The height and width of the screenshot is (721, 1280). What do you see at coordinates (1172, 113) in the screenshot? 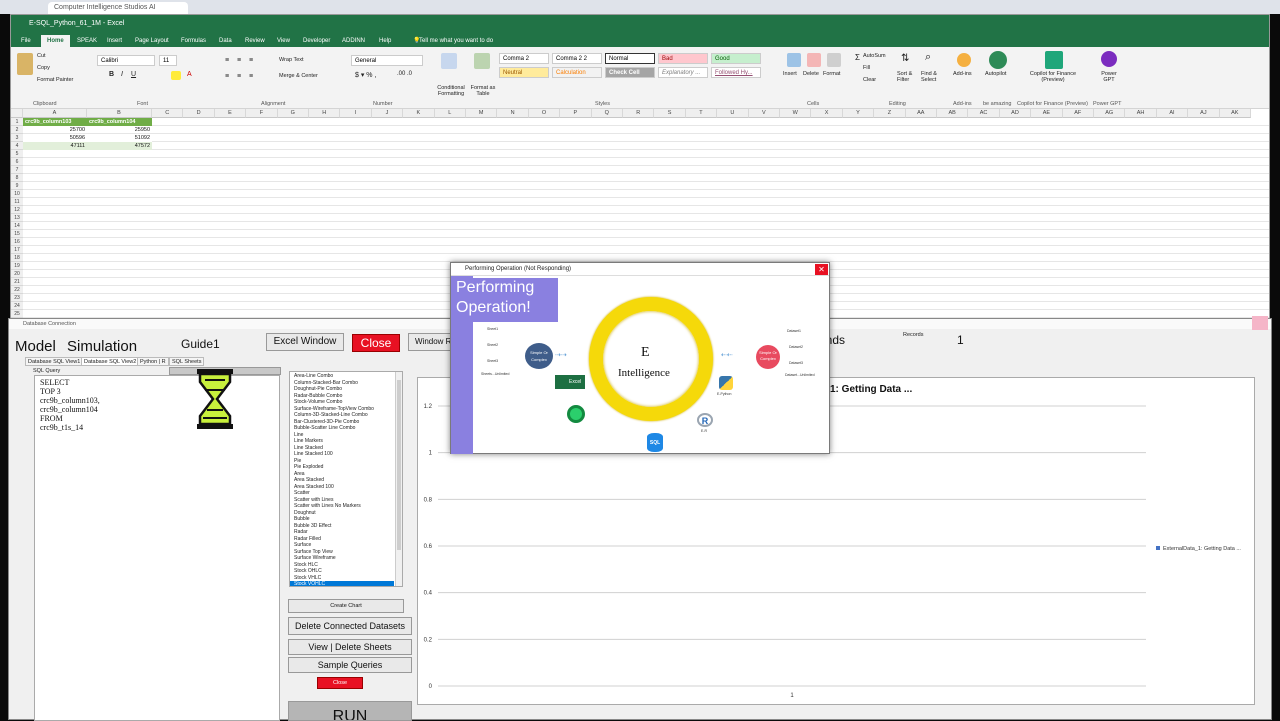
I see `column-header: AI` at bounding box center [1172, 113].